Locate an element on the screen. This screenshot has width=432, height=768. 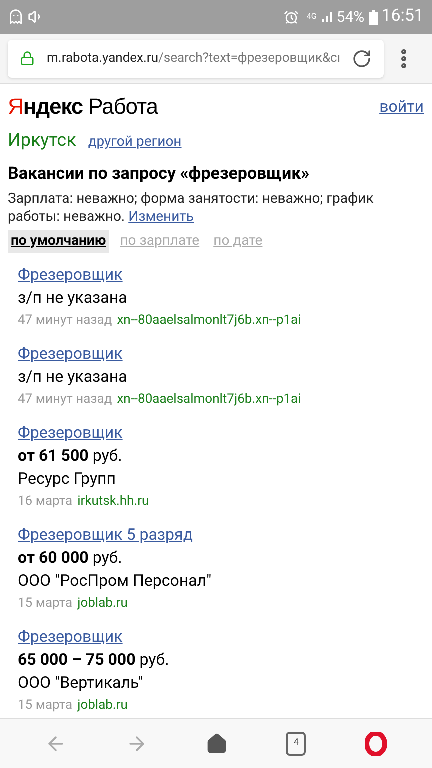
battery-percent: 54% is located at coordinates (350, 17).